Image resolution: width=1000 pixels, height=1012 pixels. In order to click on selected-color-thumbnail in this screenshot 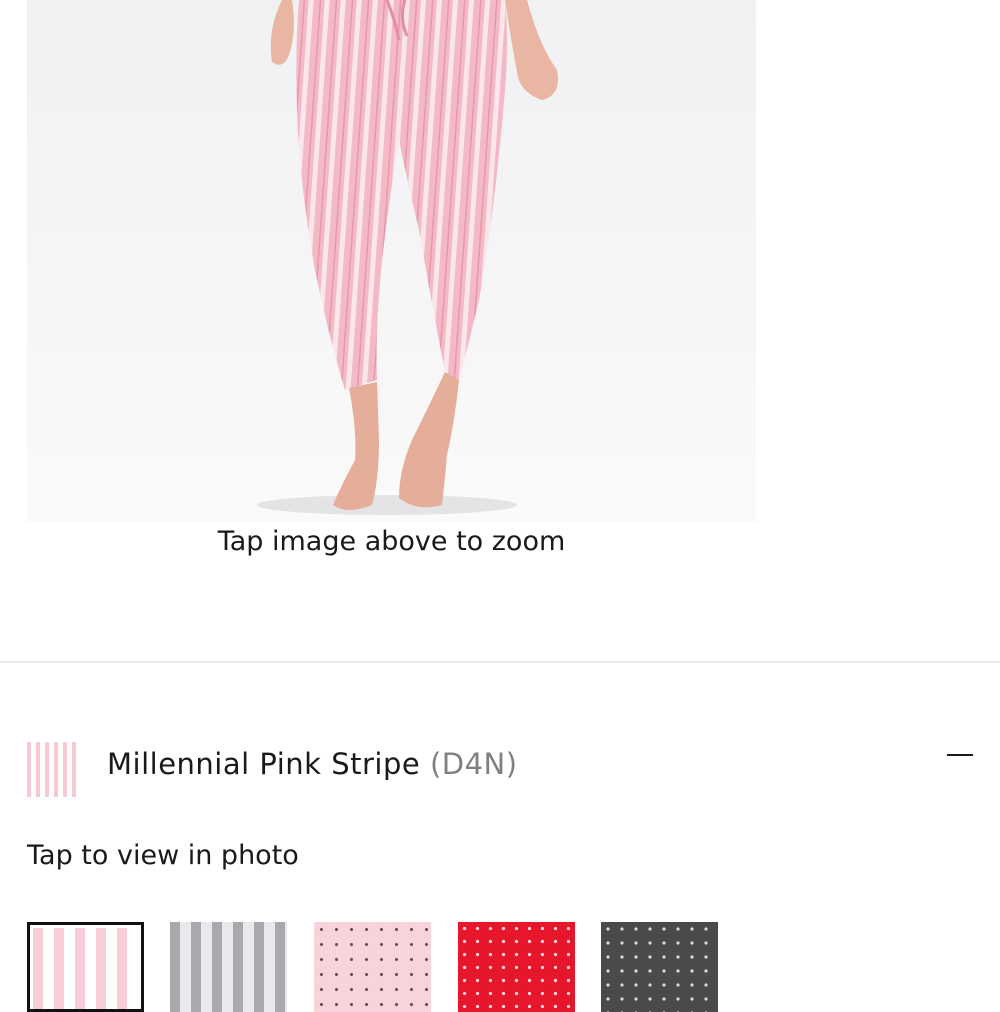, I will do `click(53, 769)`.